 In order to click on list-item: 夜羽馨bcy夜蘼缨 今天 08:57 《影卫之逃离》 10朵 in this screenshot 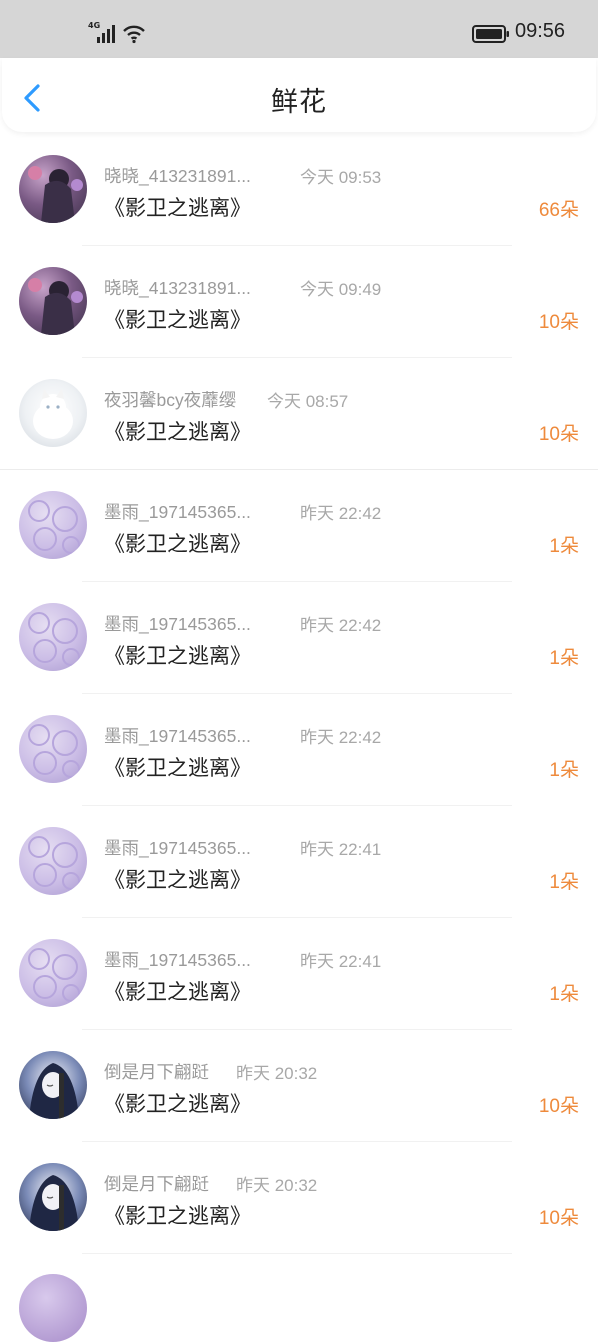, I will do `click(299, 414)`.